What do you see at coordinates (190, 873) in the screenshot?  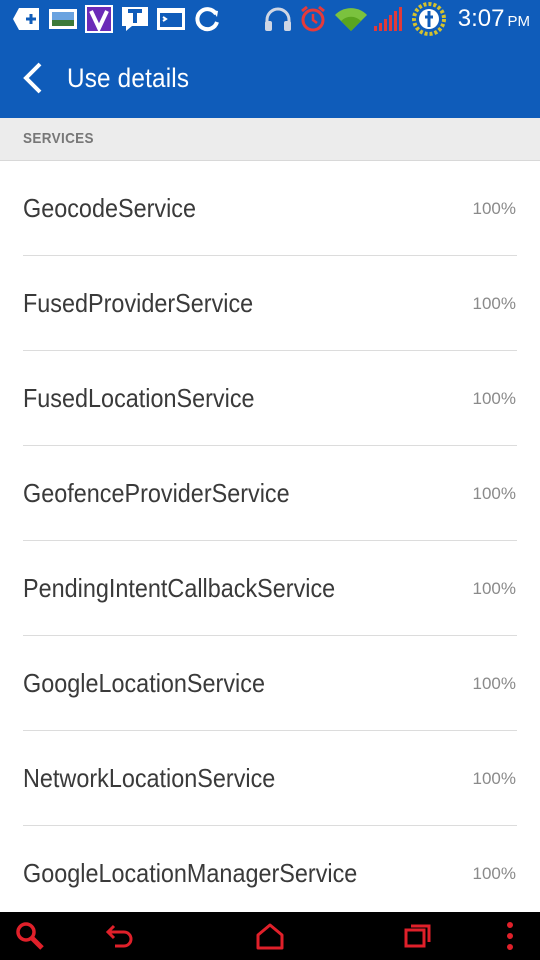 I see `service-name: GoogleLocationManagerService` at bounding box center [190, 873].